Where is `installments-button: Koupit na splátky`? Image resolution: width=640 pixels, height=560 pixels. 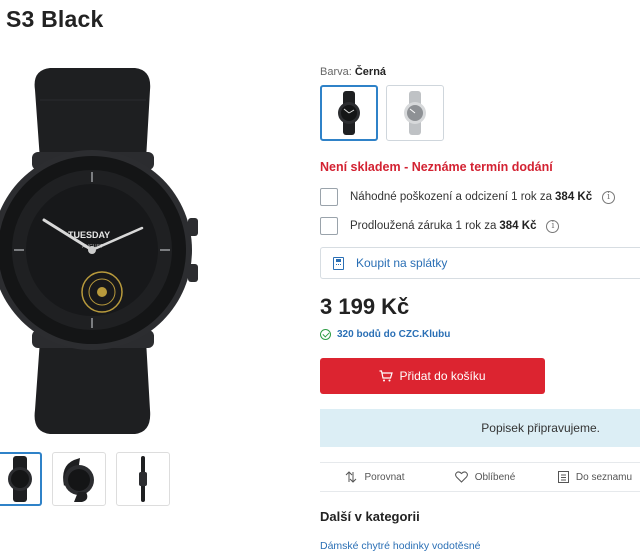 installments-button: Koupit na splátky is located at coordinates (480, 263).